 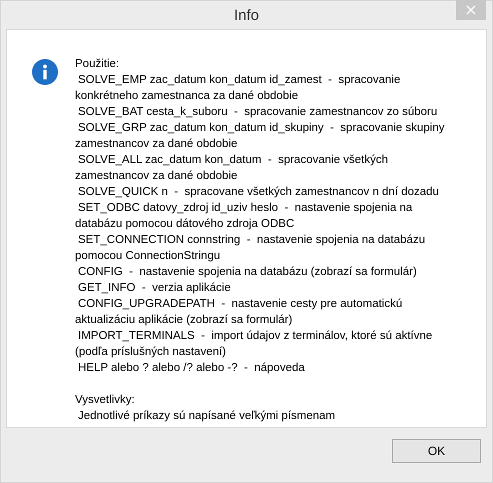 What do you see at coordinates (105, 400) in the screenshot?
I see `notes-heading: Vysvetlivky:` at bounding box center [105, 400].